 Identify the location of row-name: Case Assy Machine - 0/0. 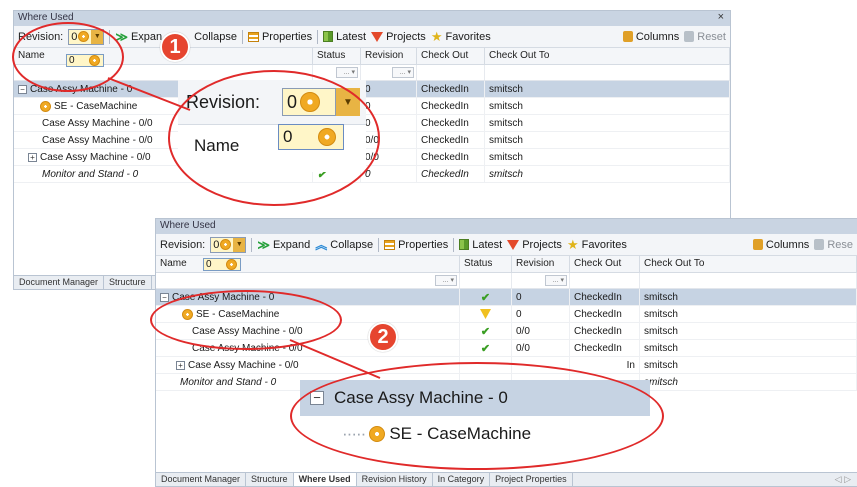
(97, 123).